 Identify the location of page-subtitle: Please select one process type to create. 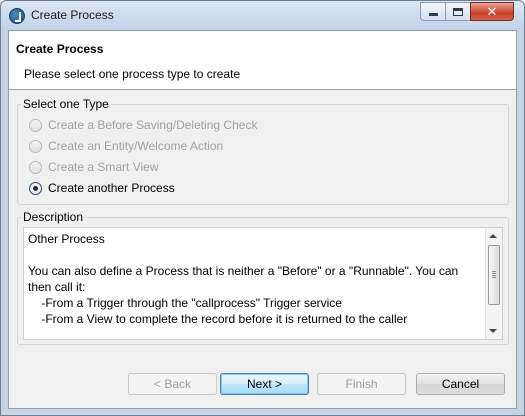
(132, 74).